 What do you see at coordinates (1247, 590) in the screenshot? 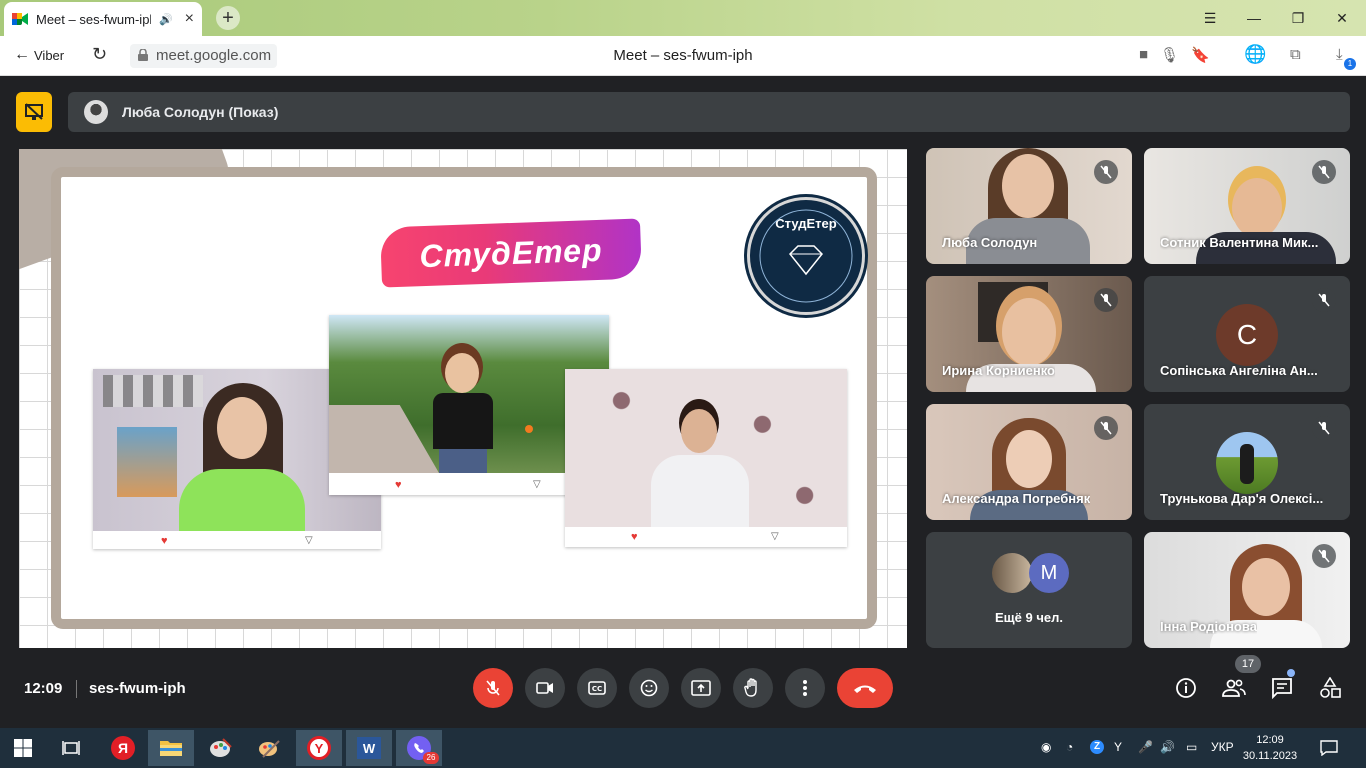
I see `participant-tile: Інна Родіонова` at bounding box center [1247, 590].